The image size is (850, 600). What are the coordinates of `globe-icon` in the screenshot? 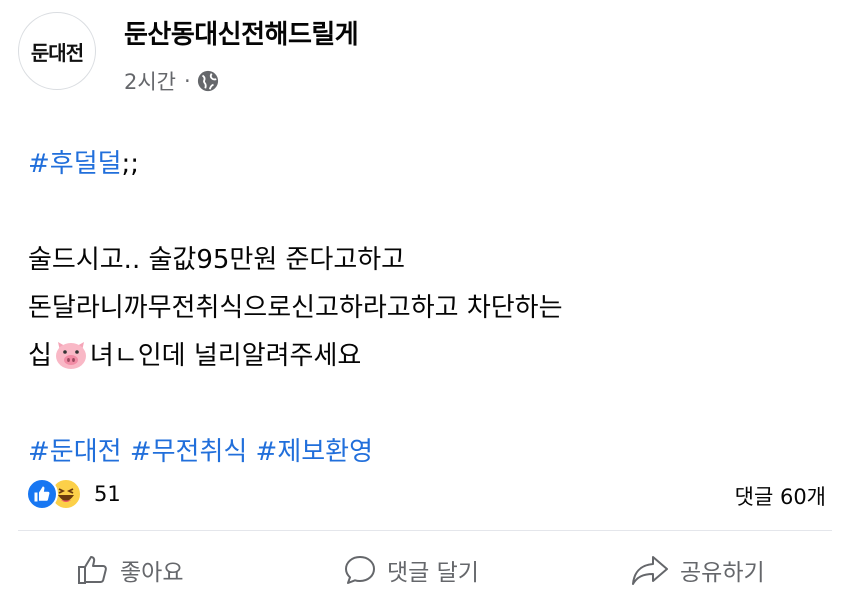 It's located at (207, 81).